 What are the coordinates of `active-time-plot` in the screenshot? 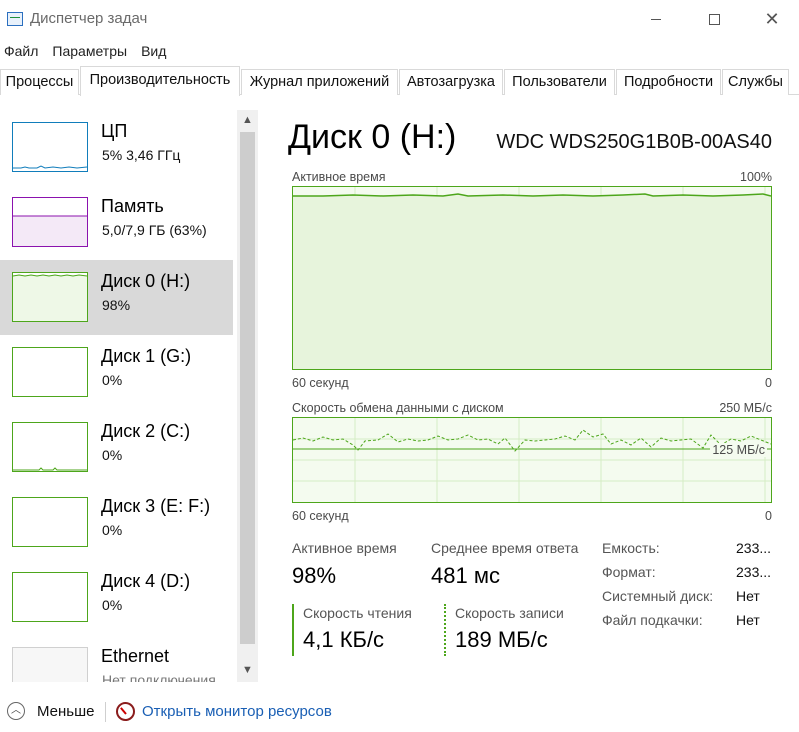 It's located at (532, 278).